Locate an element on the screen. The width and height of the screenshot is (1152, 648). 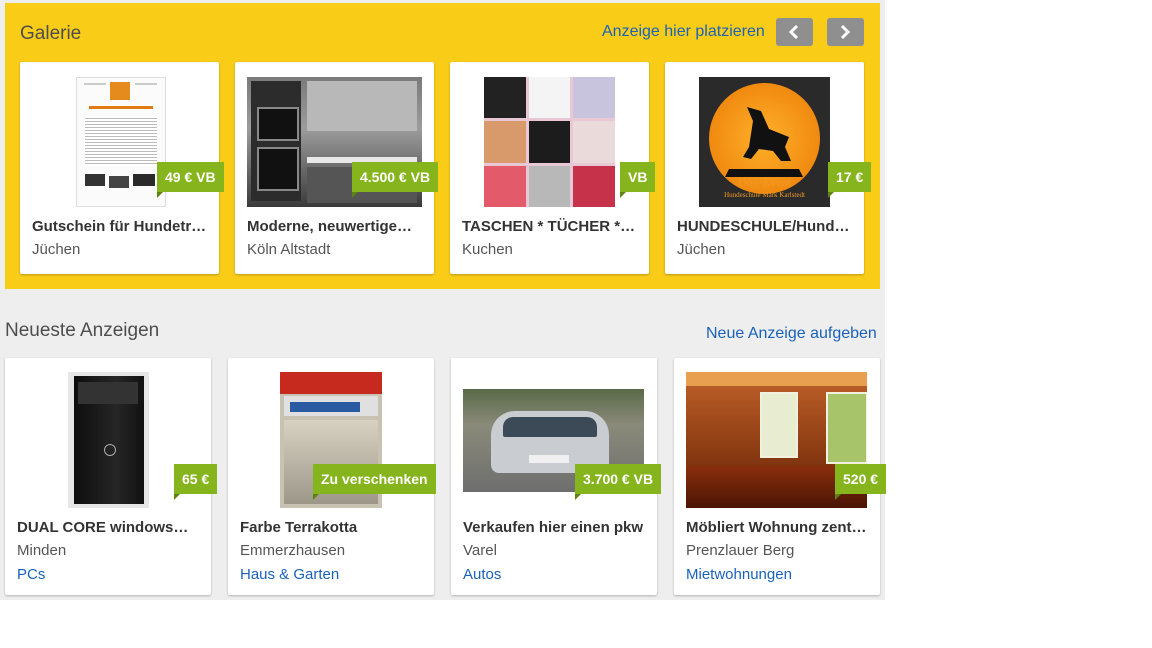
newest-ads-title: Neueste Anzeigen is located at coordinates (82, 330).